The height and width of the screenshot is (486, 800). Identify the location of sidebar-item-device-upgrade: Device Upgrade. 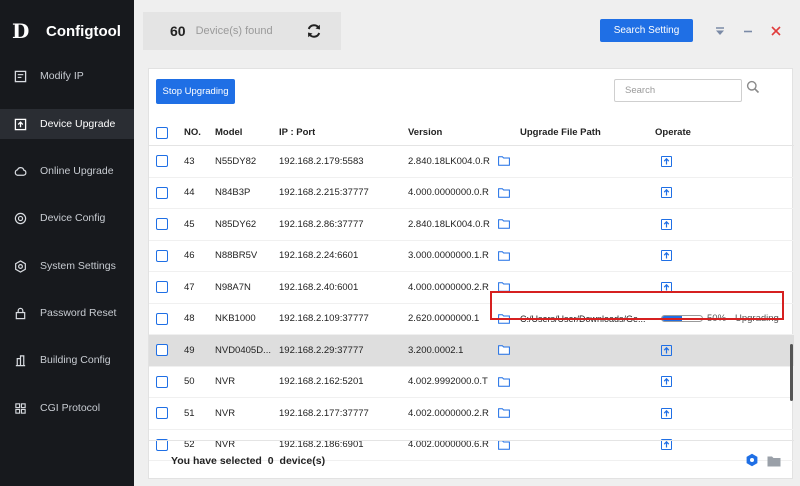
(67, 124).